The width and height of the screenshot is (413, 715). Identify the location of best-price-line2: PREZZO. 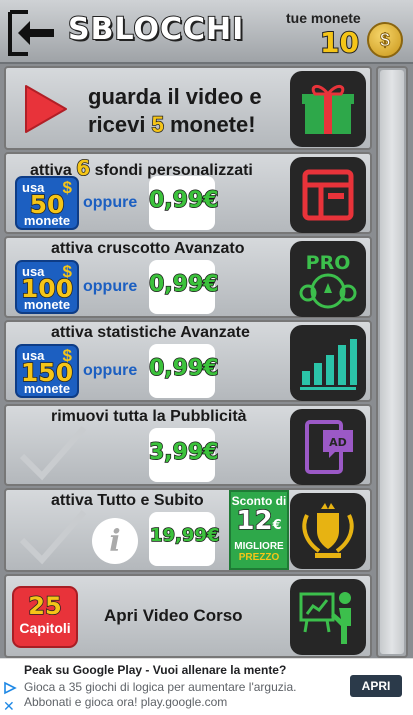
(259, 557).